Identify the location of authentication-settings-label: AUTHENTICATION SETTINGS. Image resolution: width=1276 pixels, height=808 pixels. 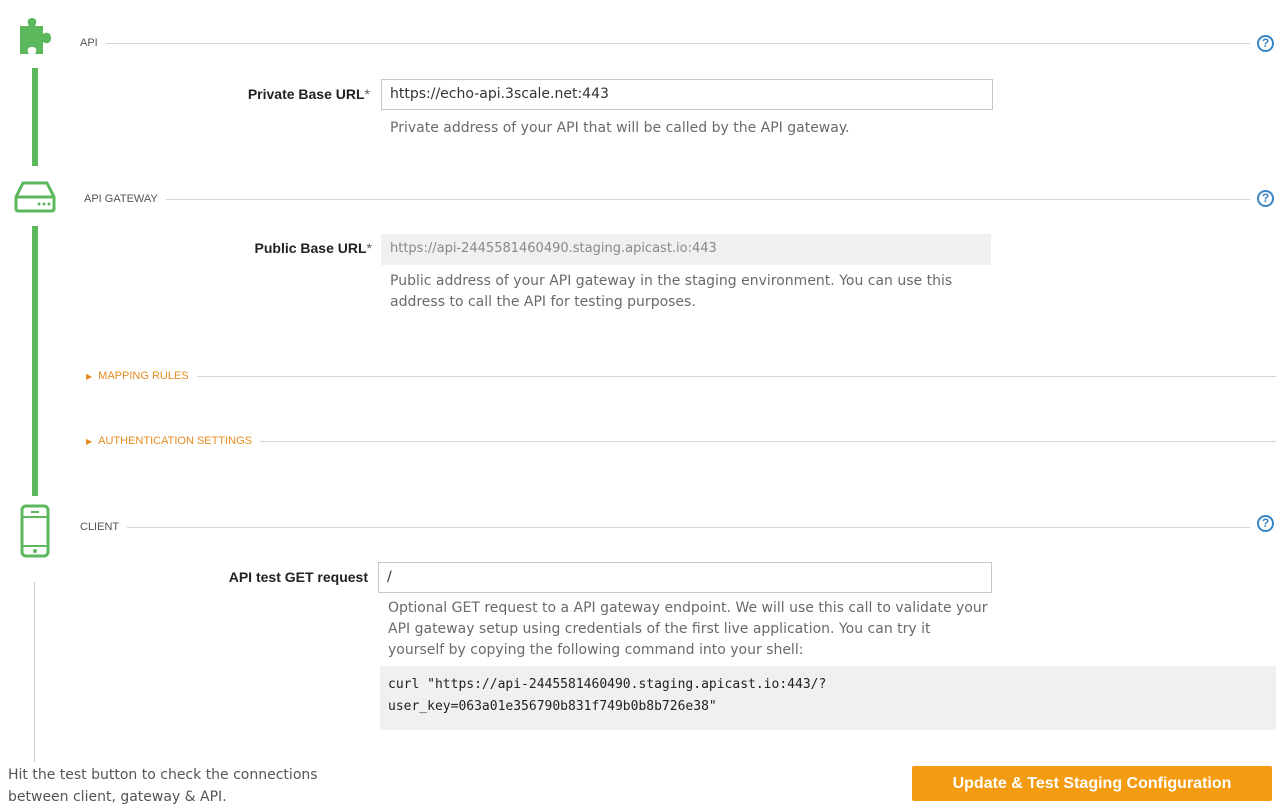
(175, 441).